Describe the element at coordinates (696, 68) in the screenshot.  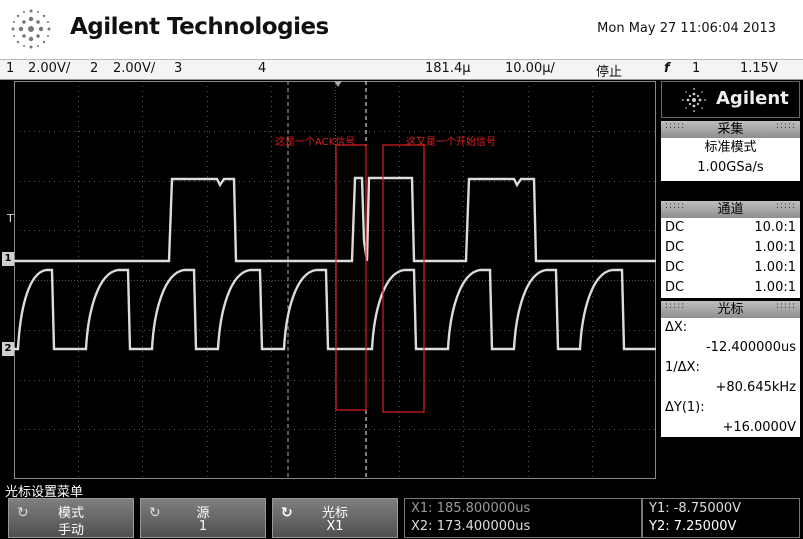
I see `trigger-source: 1` at that location.